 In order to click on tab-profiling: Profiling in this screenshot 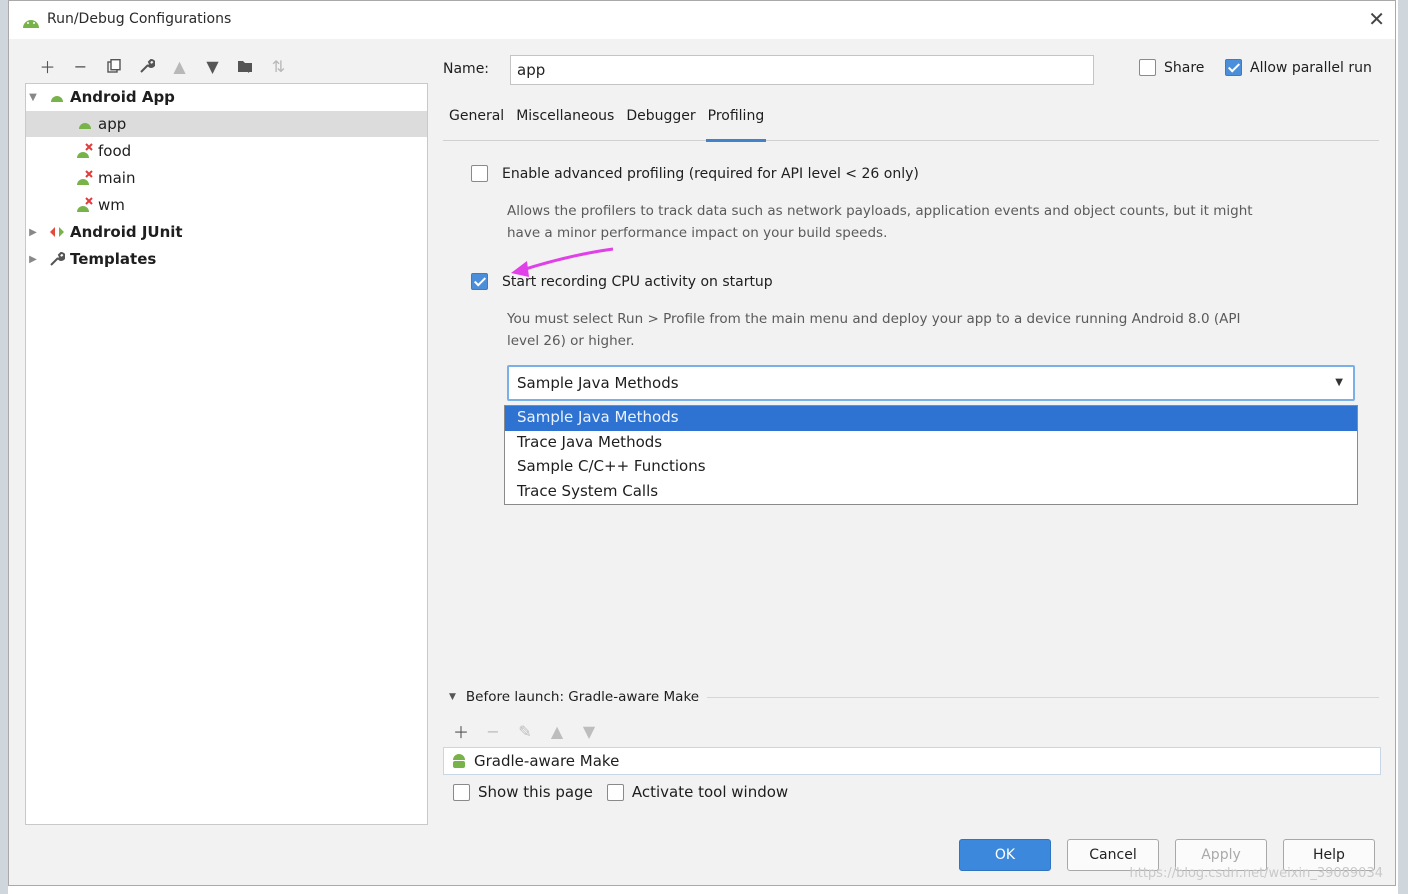, I will do `click(736, 121)`.